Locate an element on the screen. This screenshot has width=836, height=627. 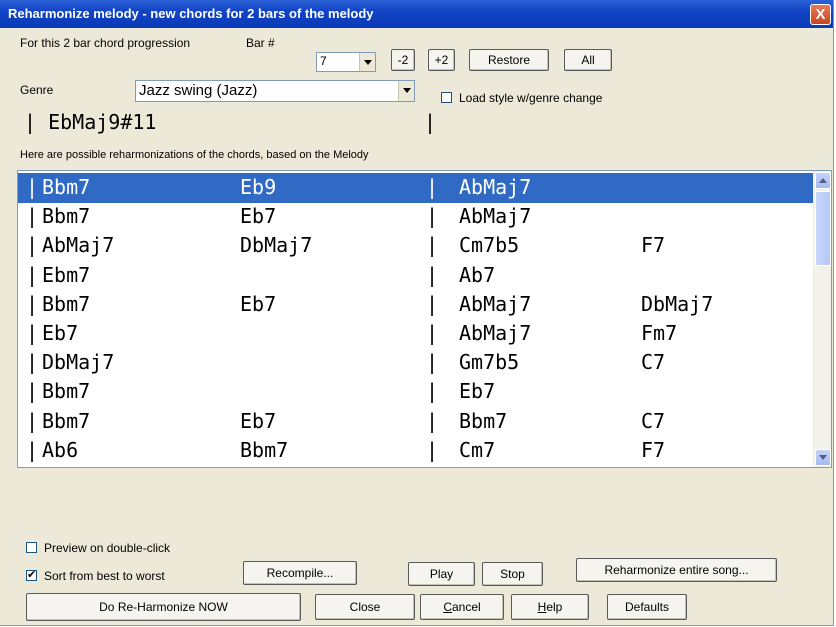
genre-label: Genre is located at coordinates (37, 90).